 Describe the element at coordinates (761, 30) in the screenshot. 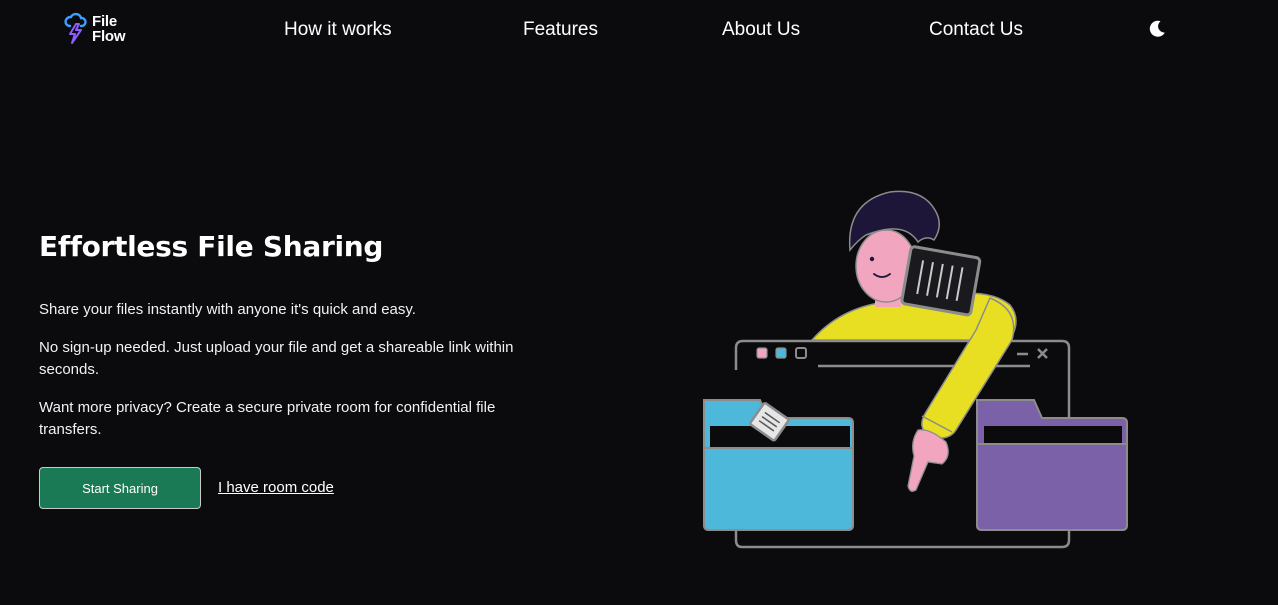

I see `nav-link-about-us: About Us` at that location.